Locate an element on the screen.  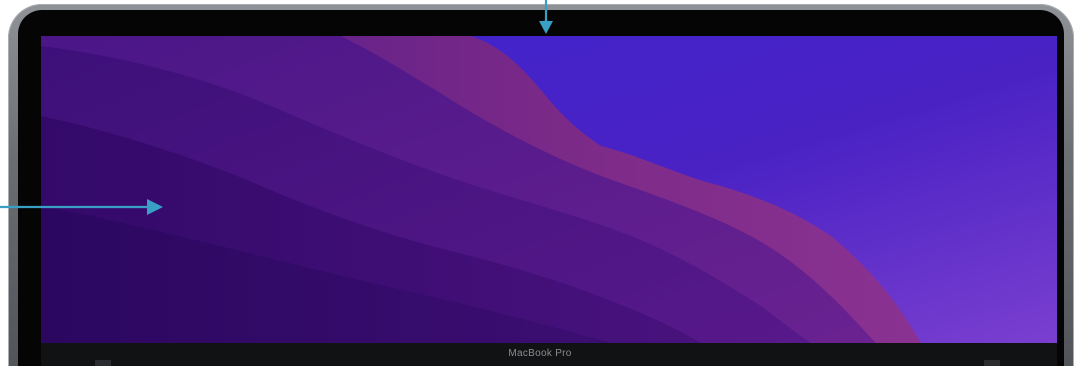
hinge-right is located at coordinates (992, 363).